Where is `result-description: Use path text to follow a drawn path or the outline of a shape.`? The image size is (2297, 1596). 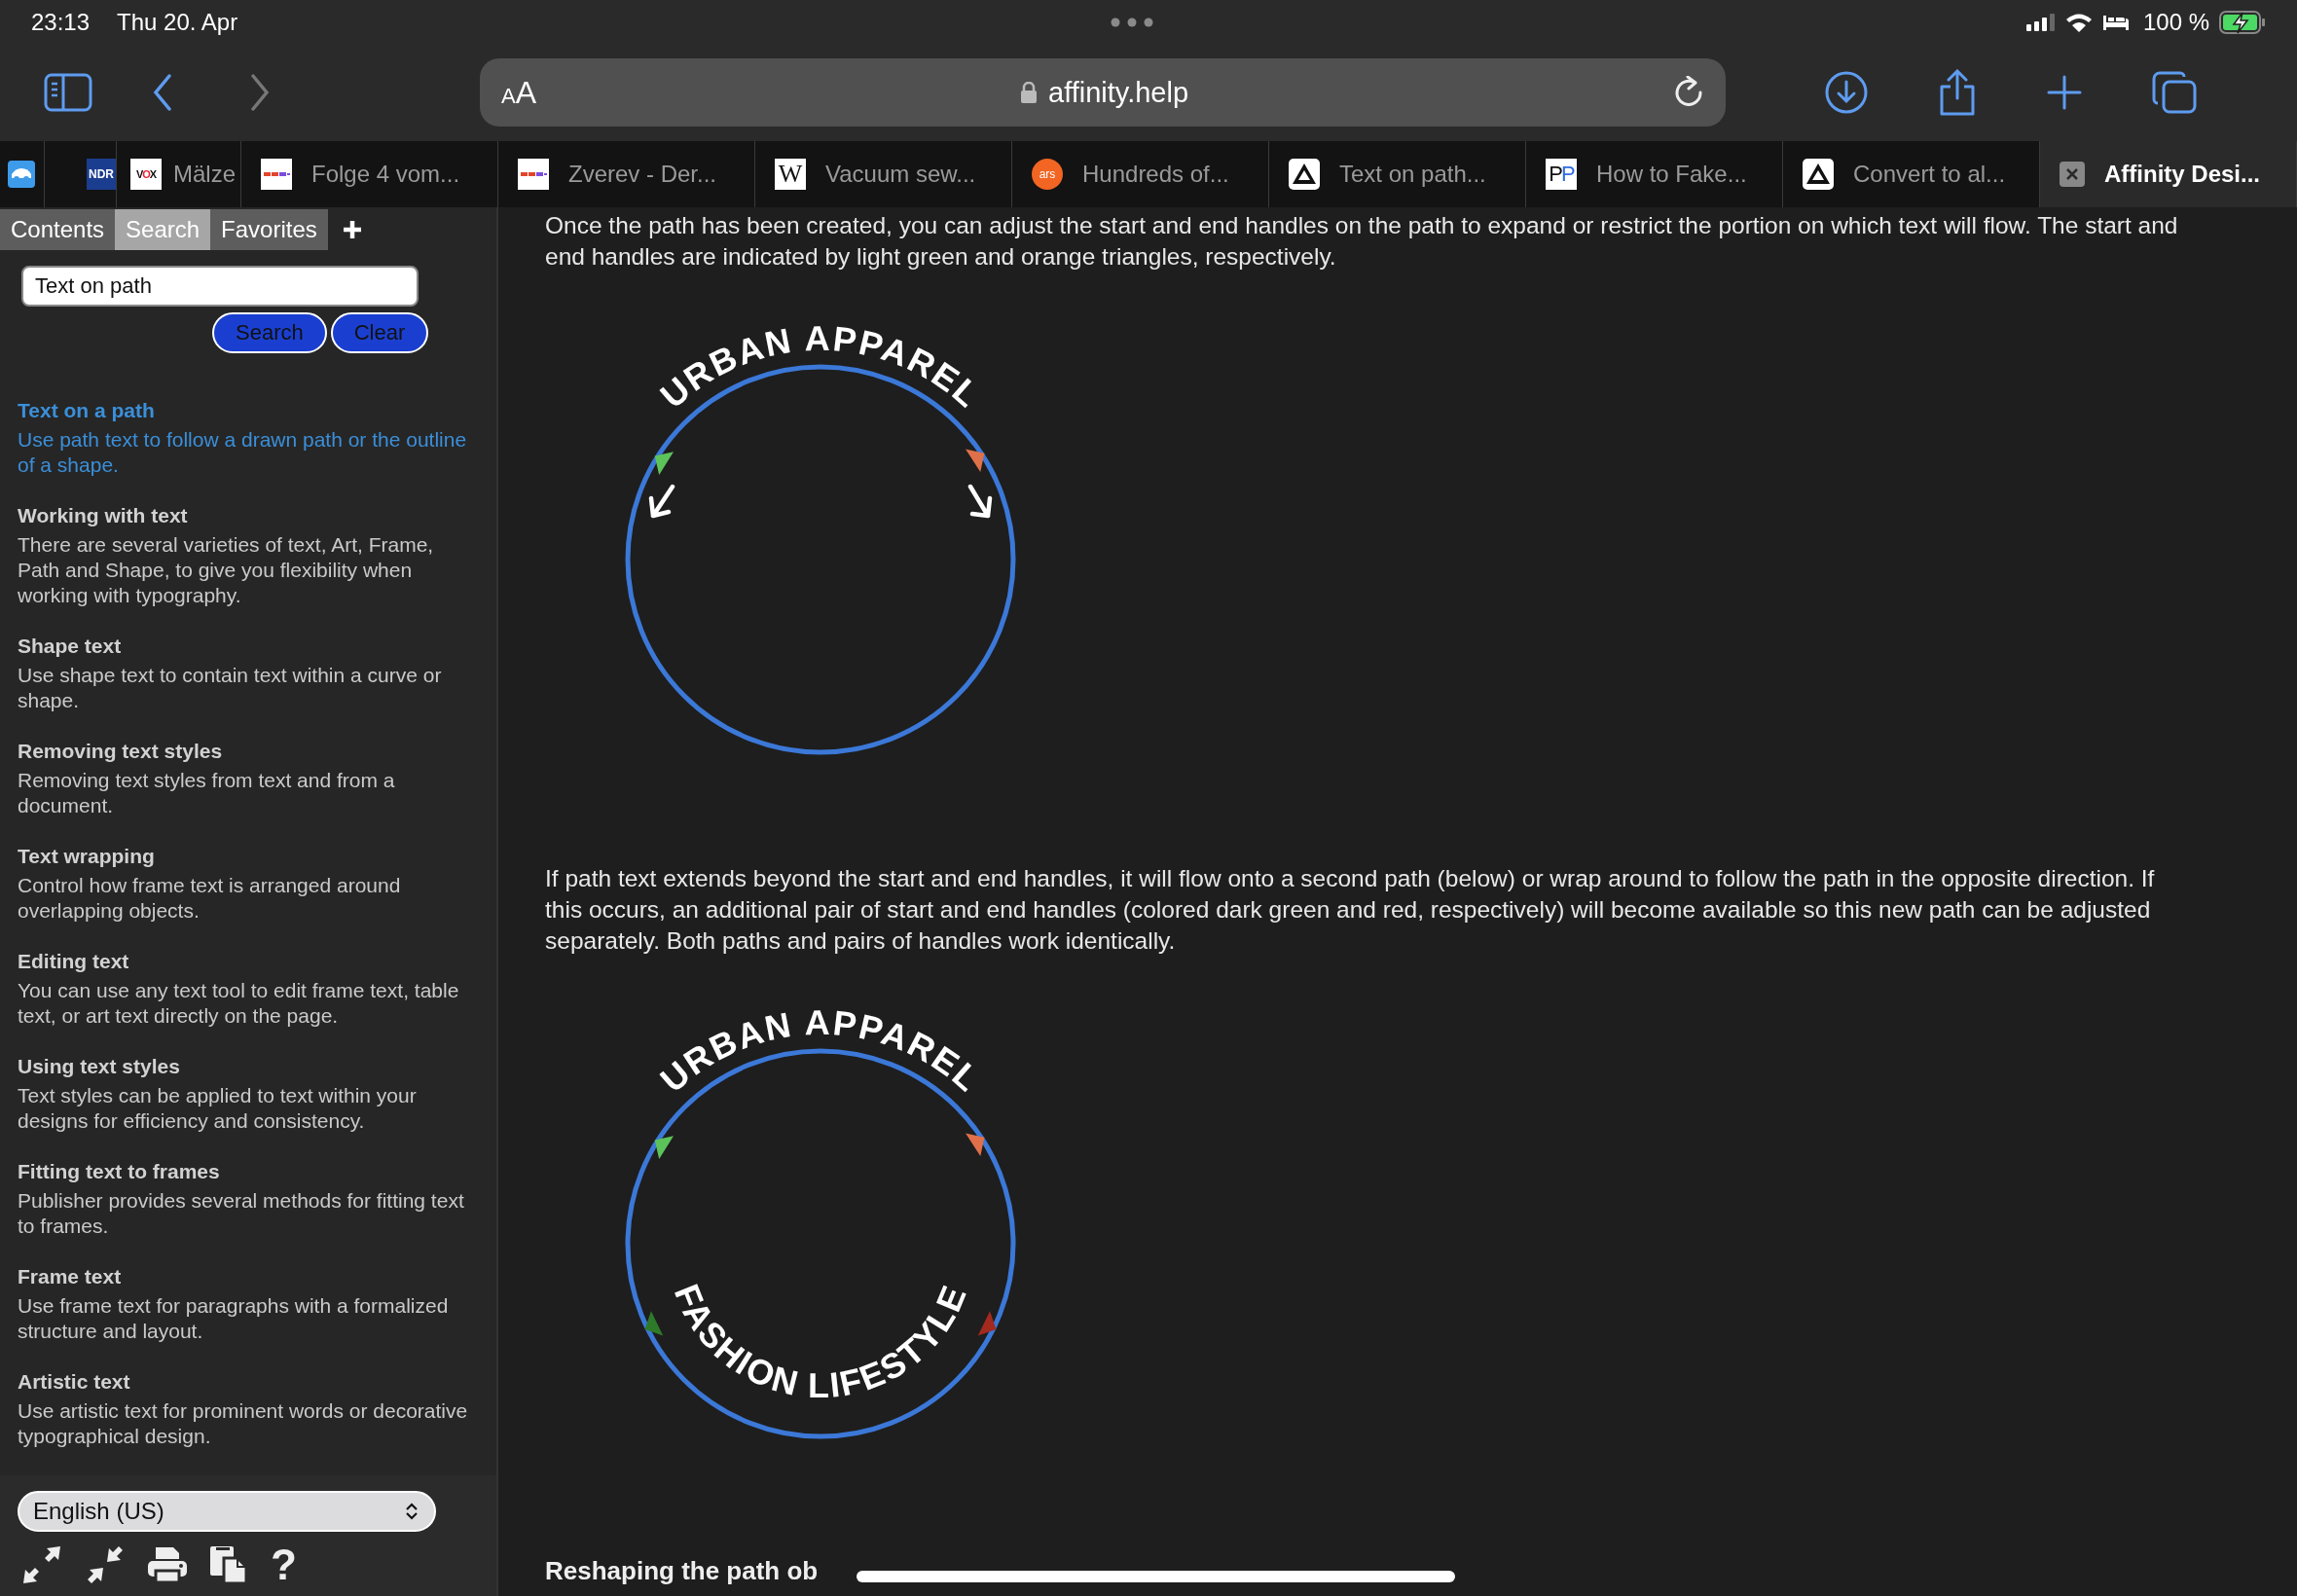
result-description: Use path text to follow a drawn path or the outline of a shape. is located at coordinates (243, 452).